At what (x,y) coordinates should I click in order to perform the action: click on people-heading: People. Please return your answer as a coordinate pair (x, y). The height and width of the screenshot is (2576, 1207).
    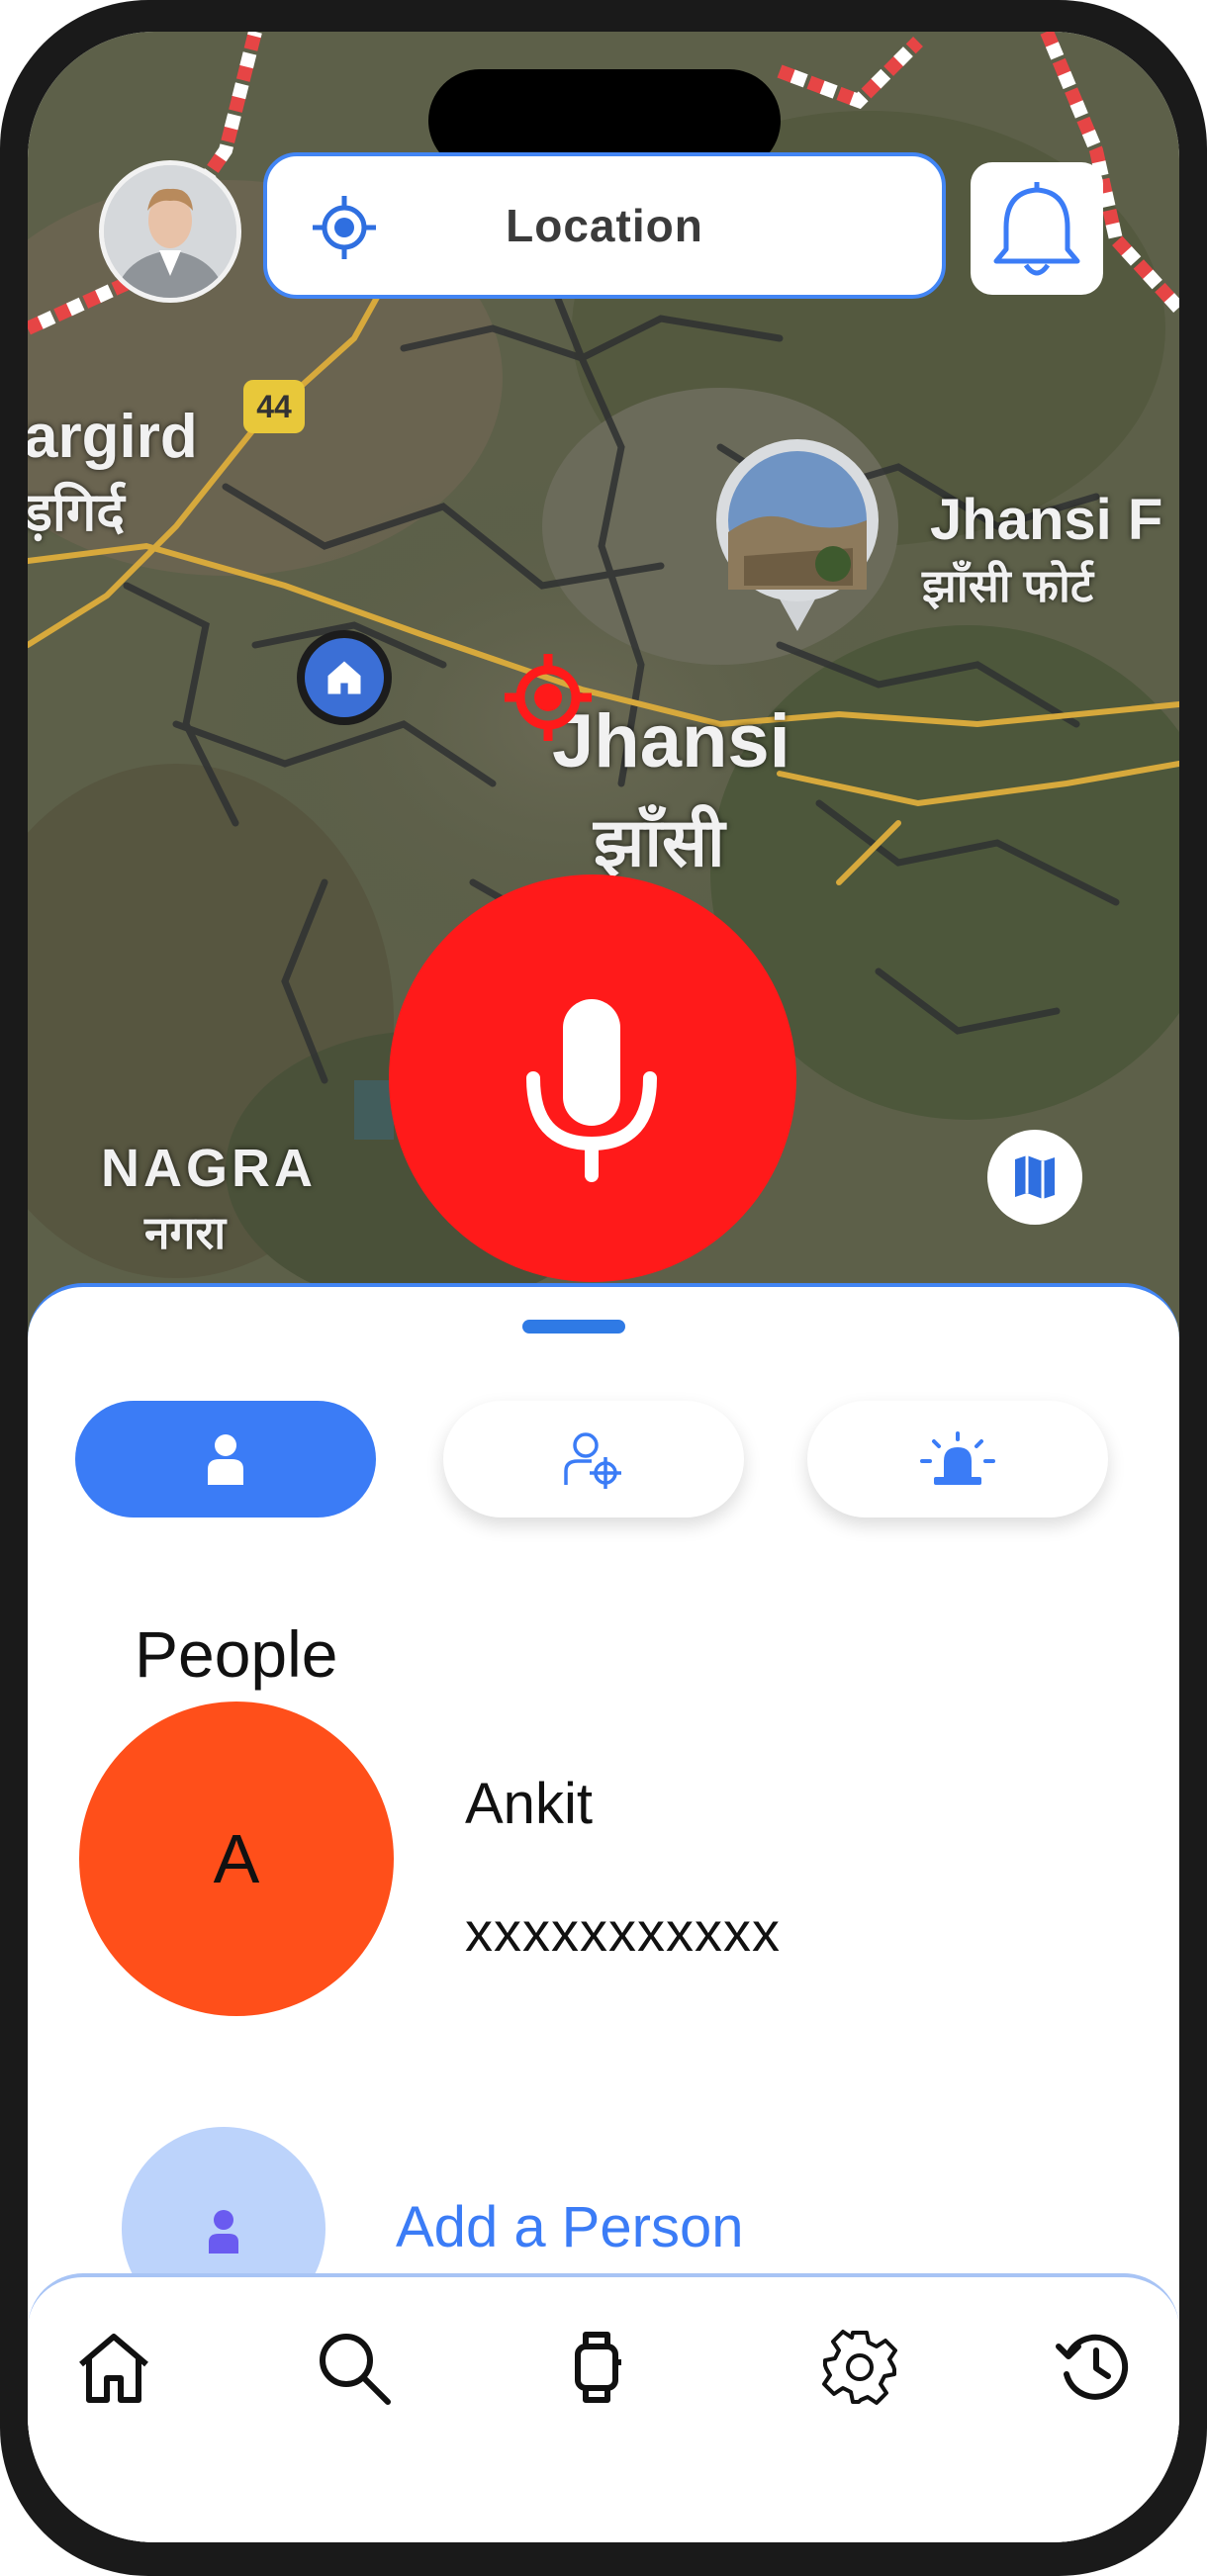
    Looking at the image, I should click on (237, 1654).